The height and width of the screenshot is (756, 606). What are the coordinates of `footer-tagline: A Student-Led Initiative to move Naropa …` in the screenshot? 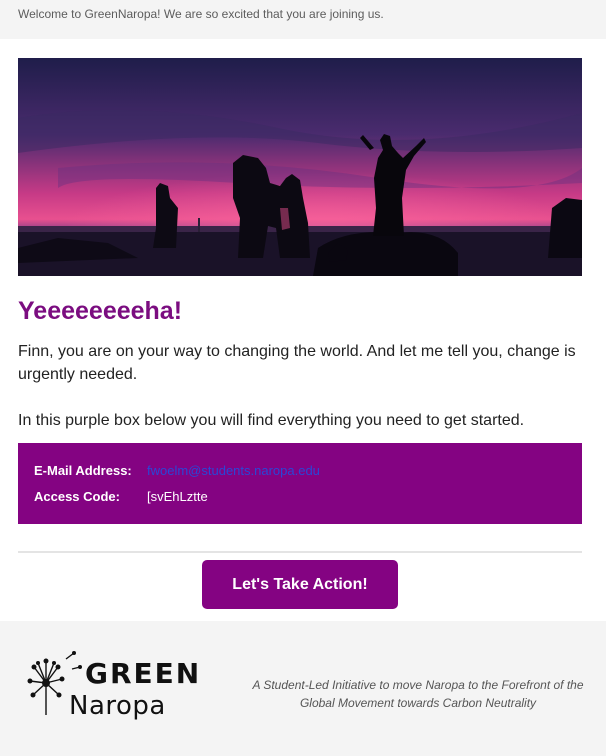 It's located at (418, 694).